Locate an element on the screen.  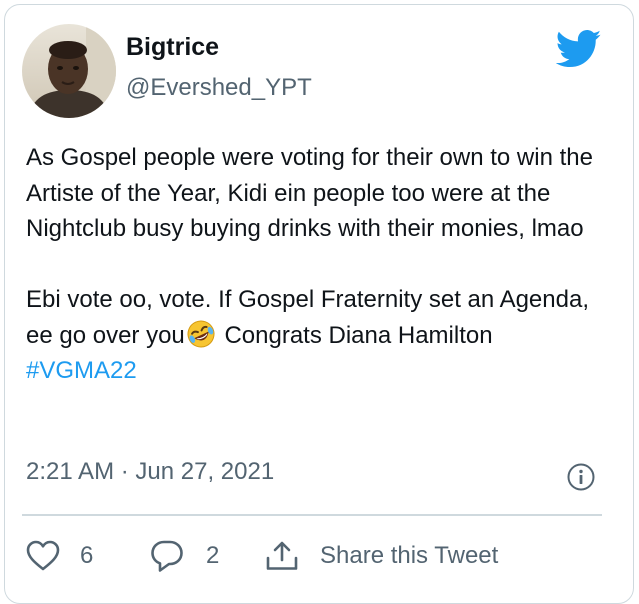
avatar-photo is located at coordinates (69, 71).